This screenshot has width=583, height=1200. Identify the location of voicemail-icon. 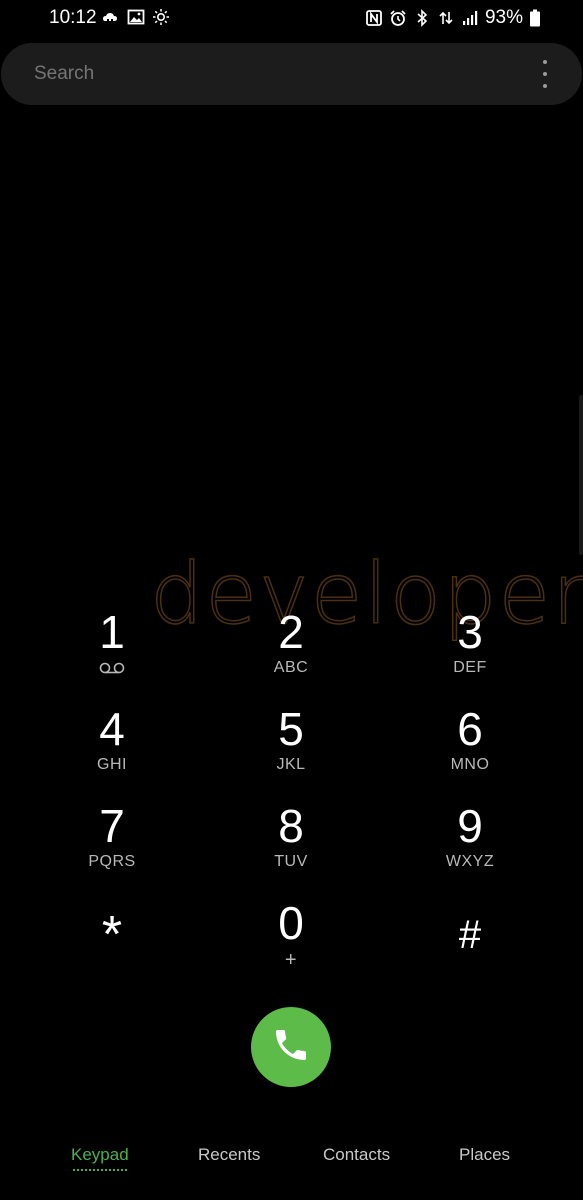
(112, 670).